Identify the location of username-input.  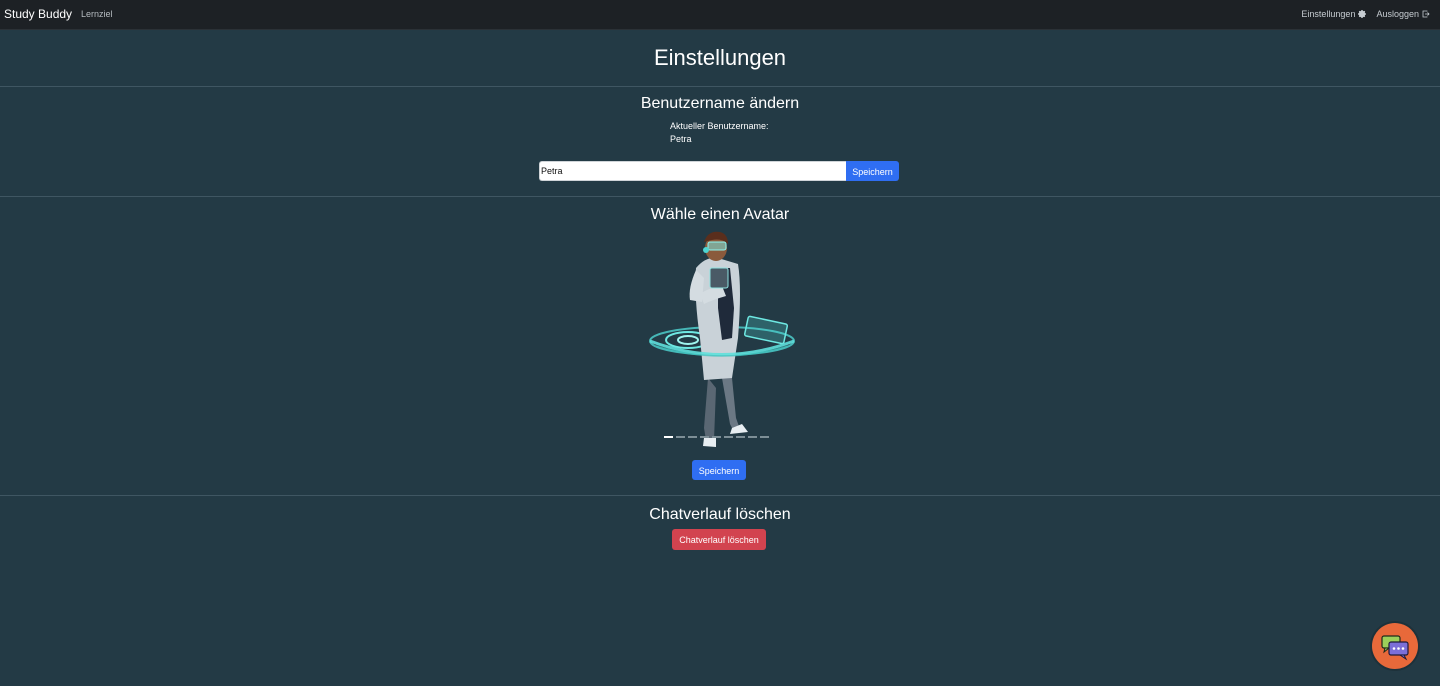
(692, 171).